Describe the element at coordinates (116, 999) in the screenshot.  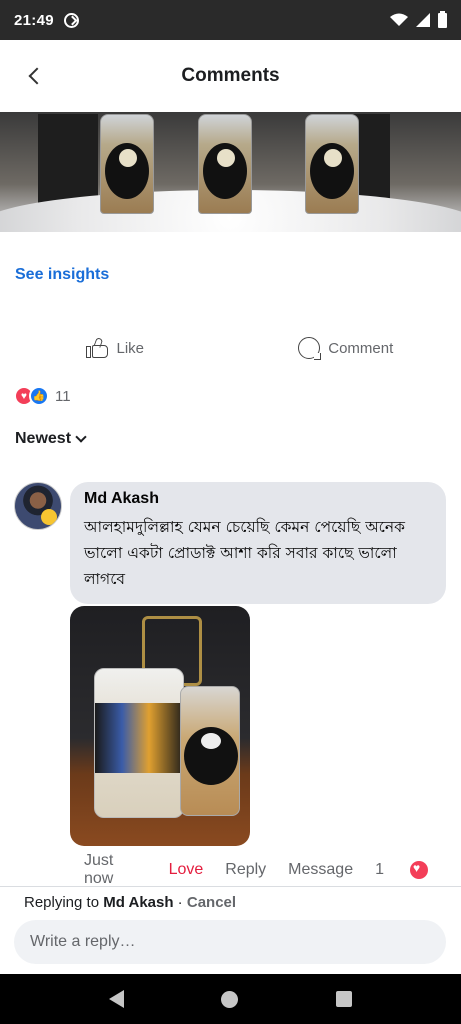
I see `nav-back-icon` at that location.